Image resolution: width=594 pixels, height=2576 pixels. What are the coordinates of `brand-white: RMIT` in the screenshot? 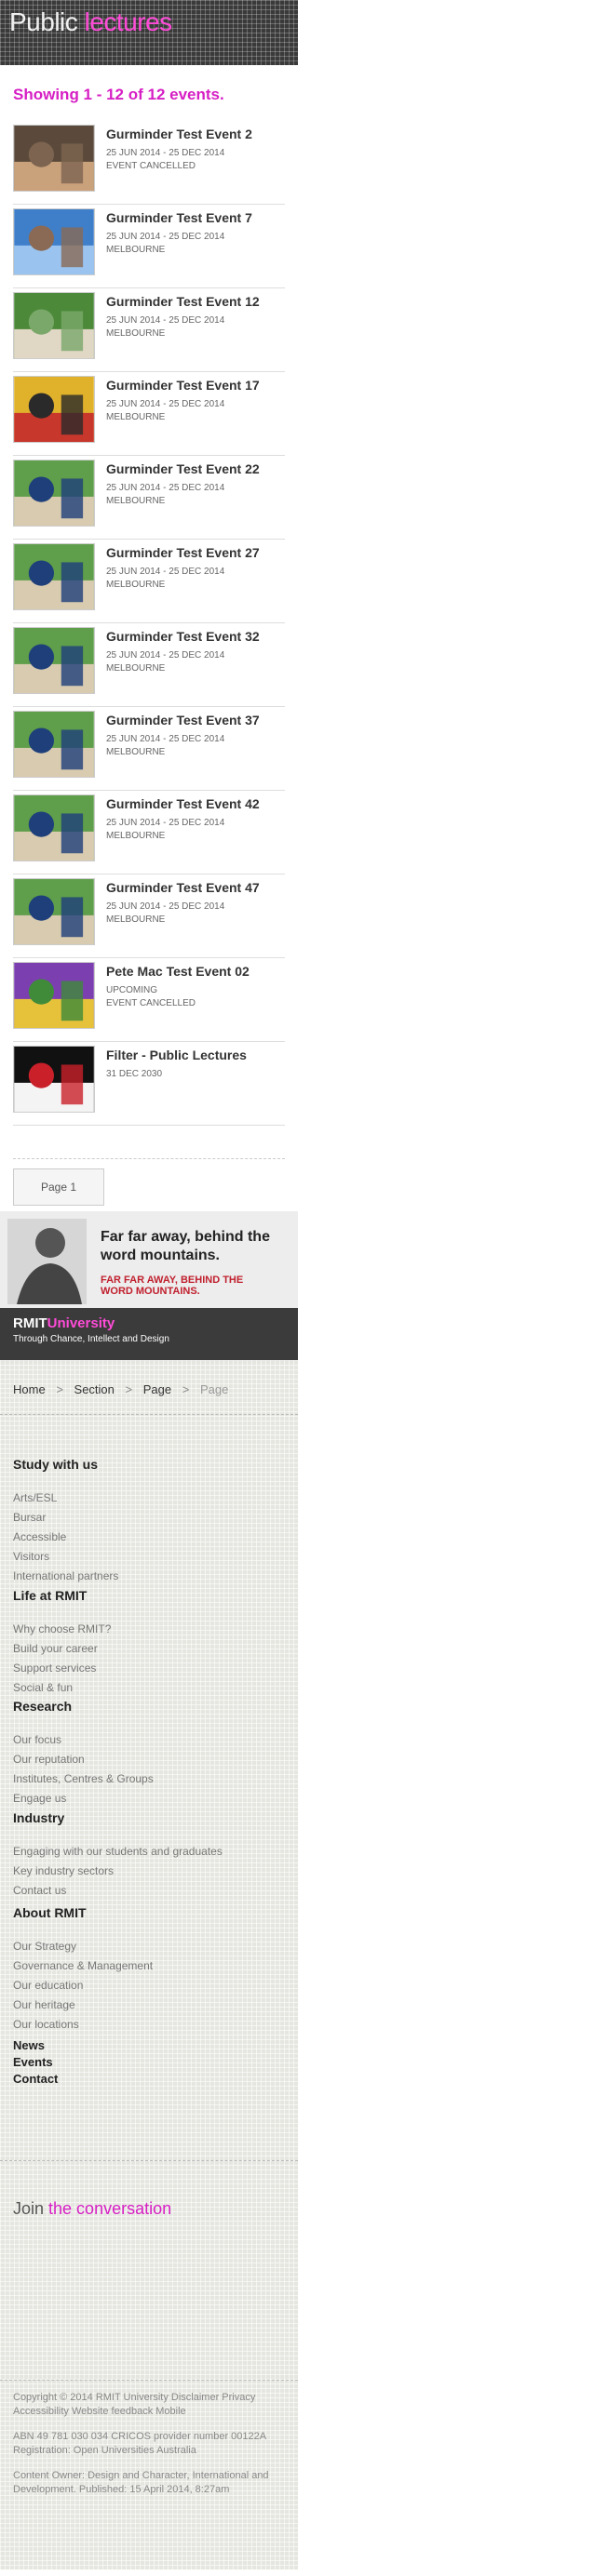 It's located at (30, 1323).